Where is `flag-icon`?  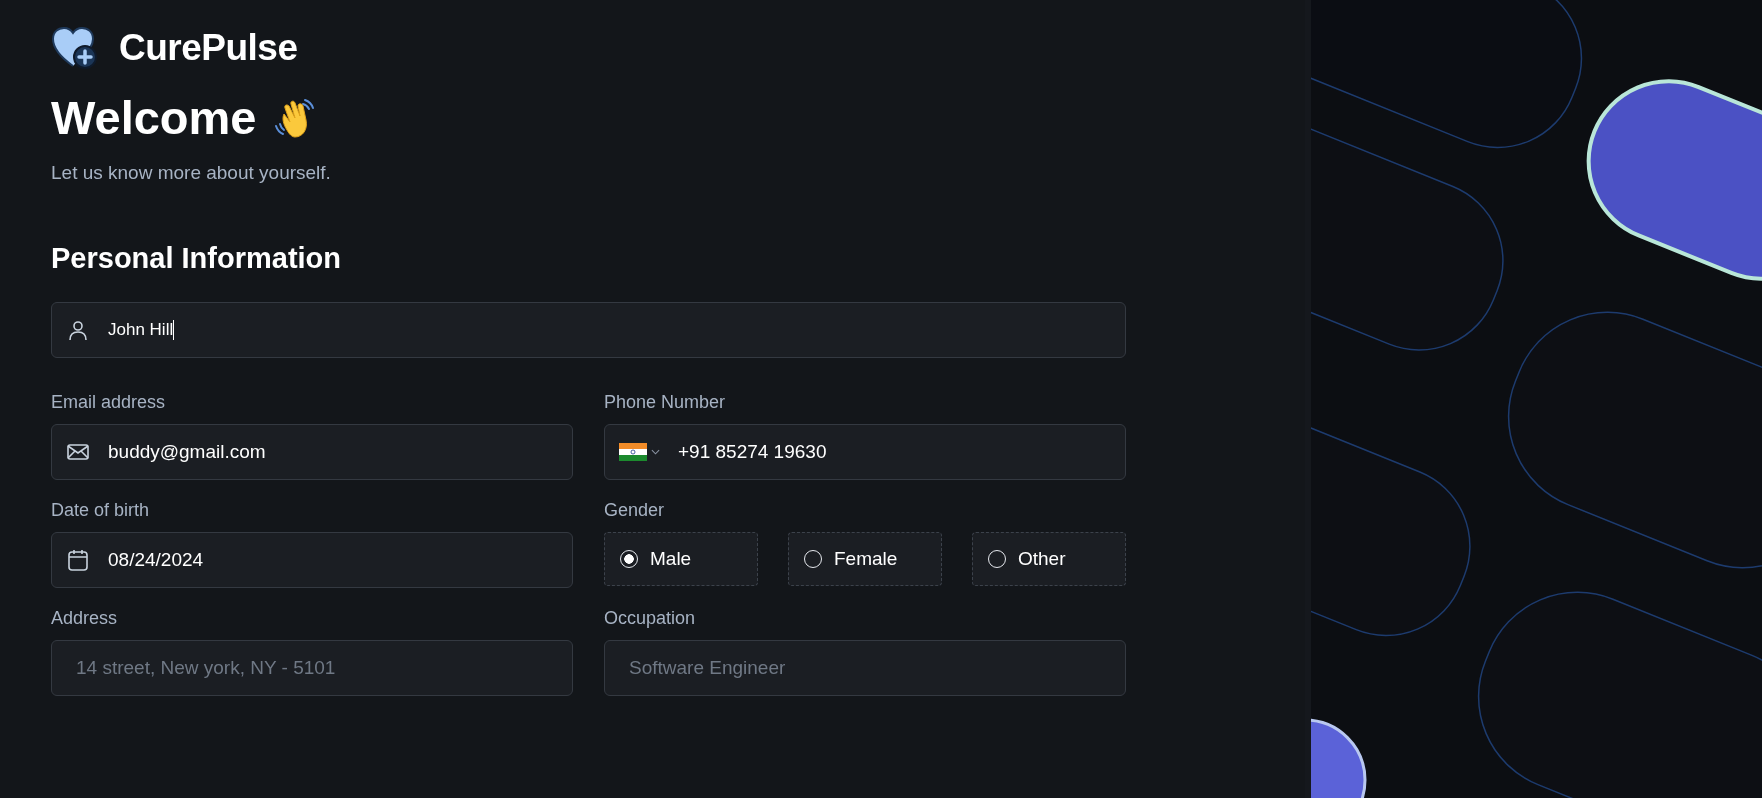 flag-icon is located at coordinates (633, 451).